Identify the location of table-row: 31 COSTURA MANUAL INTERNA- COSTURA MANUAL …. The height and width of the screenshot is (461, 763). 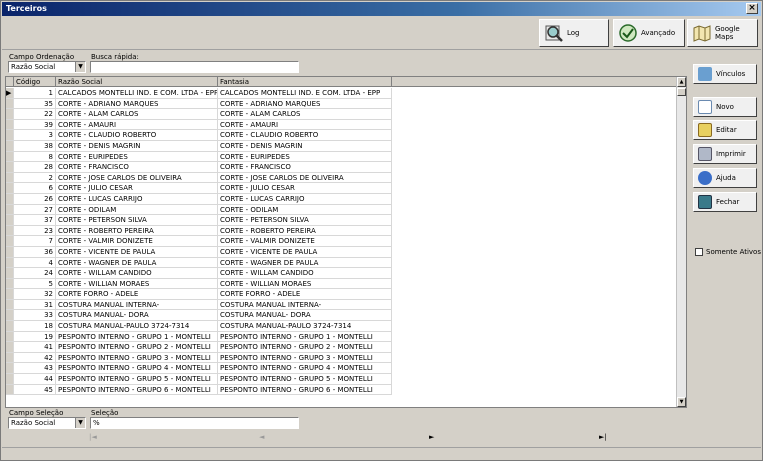
(342, 305).